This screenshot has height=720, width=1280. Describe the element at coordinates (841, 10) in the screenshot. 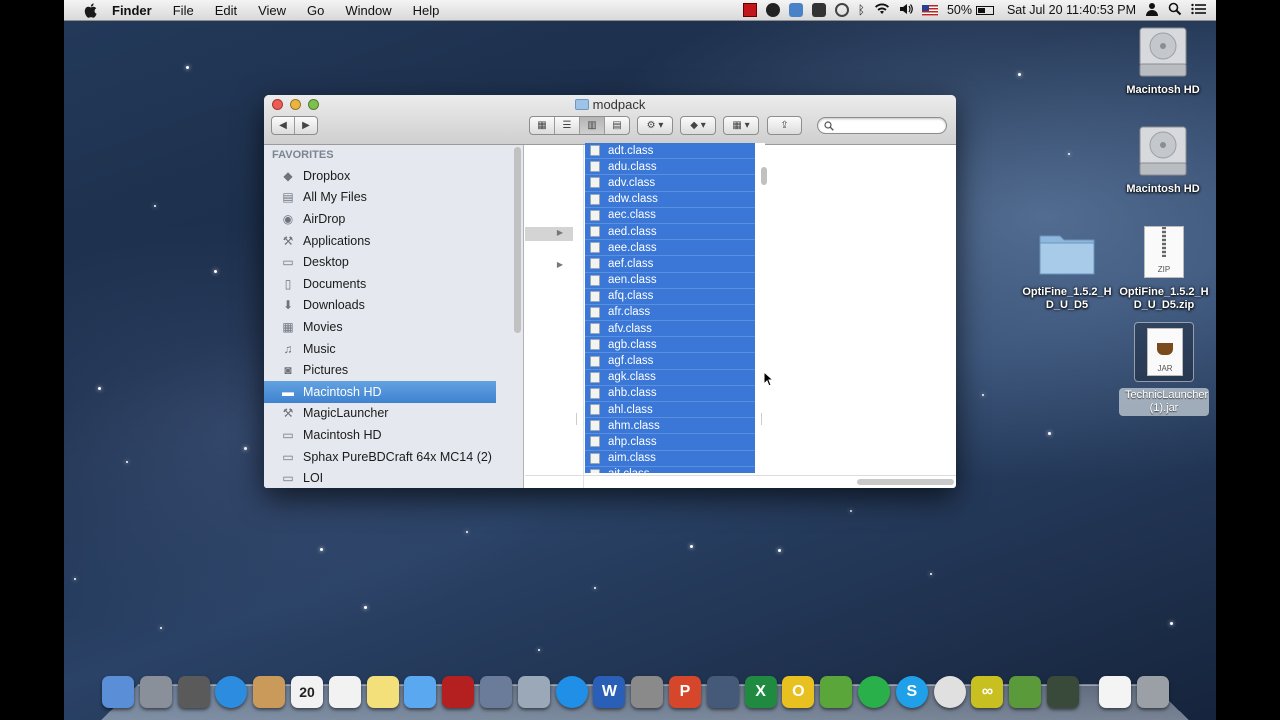

I see `time-machine-icon` at that location.